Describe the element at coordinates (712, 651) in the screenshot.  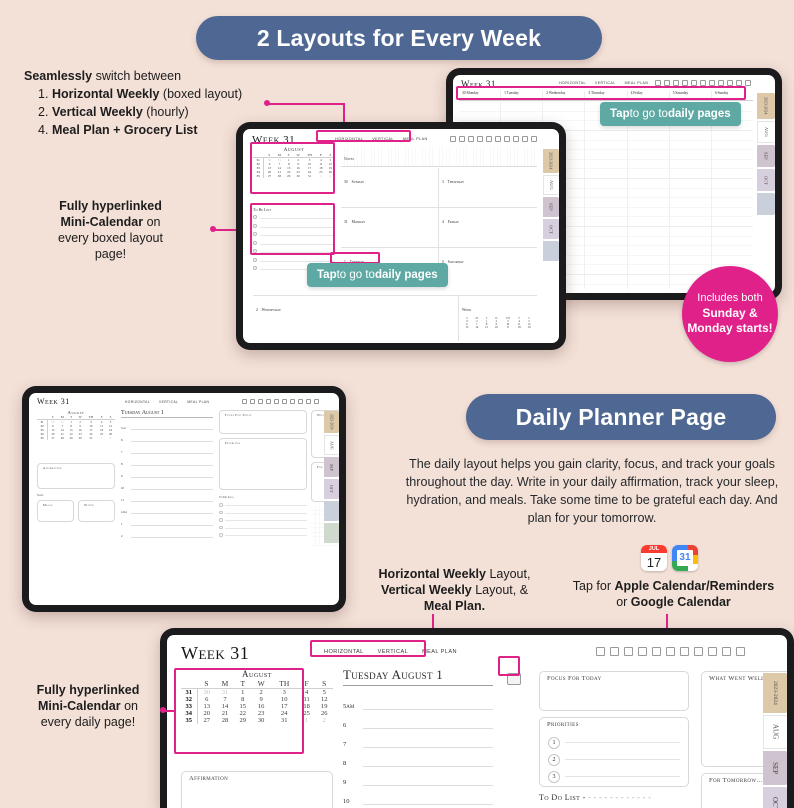
I see `copy-icon` at that location.